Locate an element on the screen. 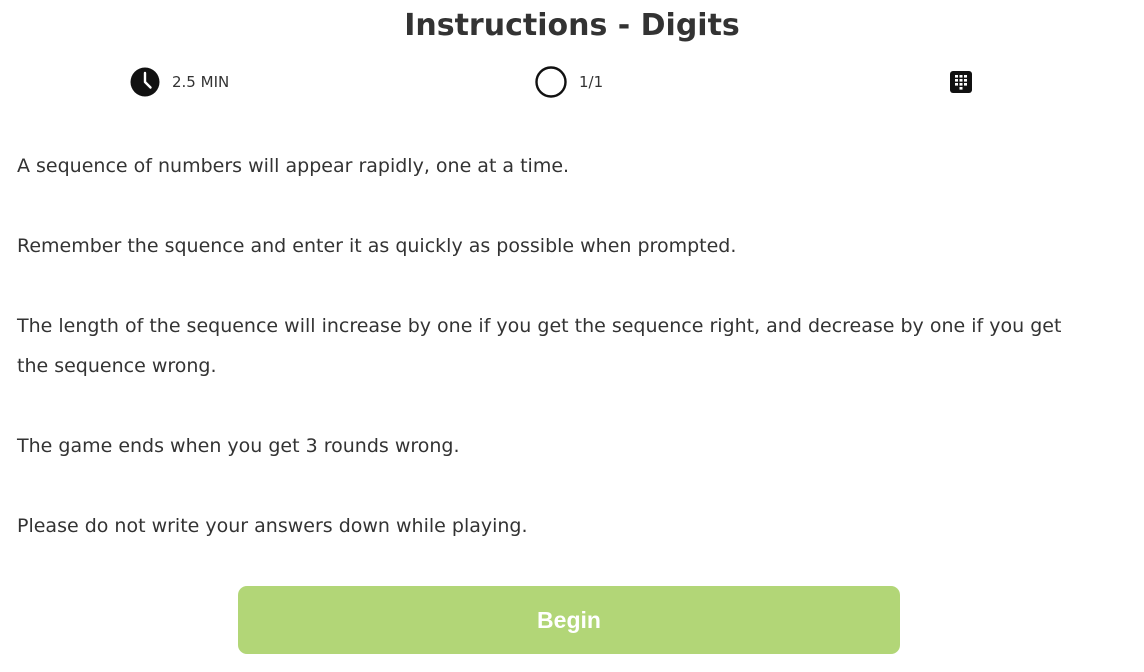 The height and width of the screenshot is (672, 1144). keypad-icon is located at coordinates (961, 82).